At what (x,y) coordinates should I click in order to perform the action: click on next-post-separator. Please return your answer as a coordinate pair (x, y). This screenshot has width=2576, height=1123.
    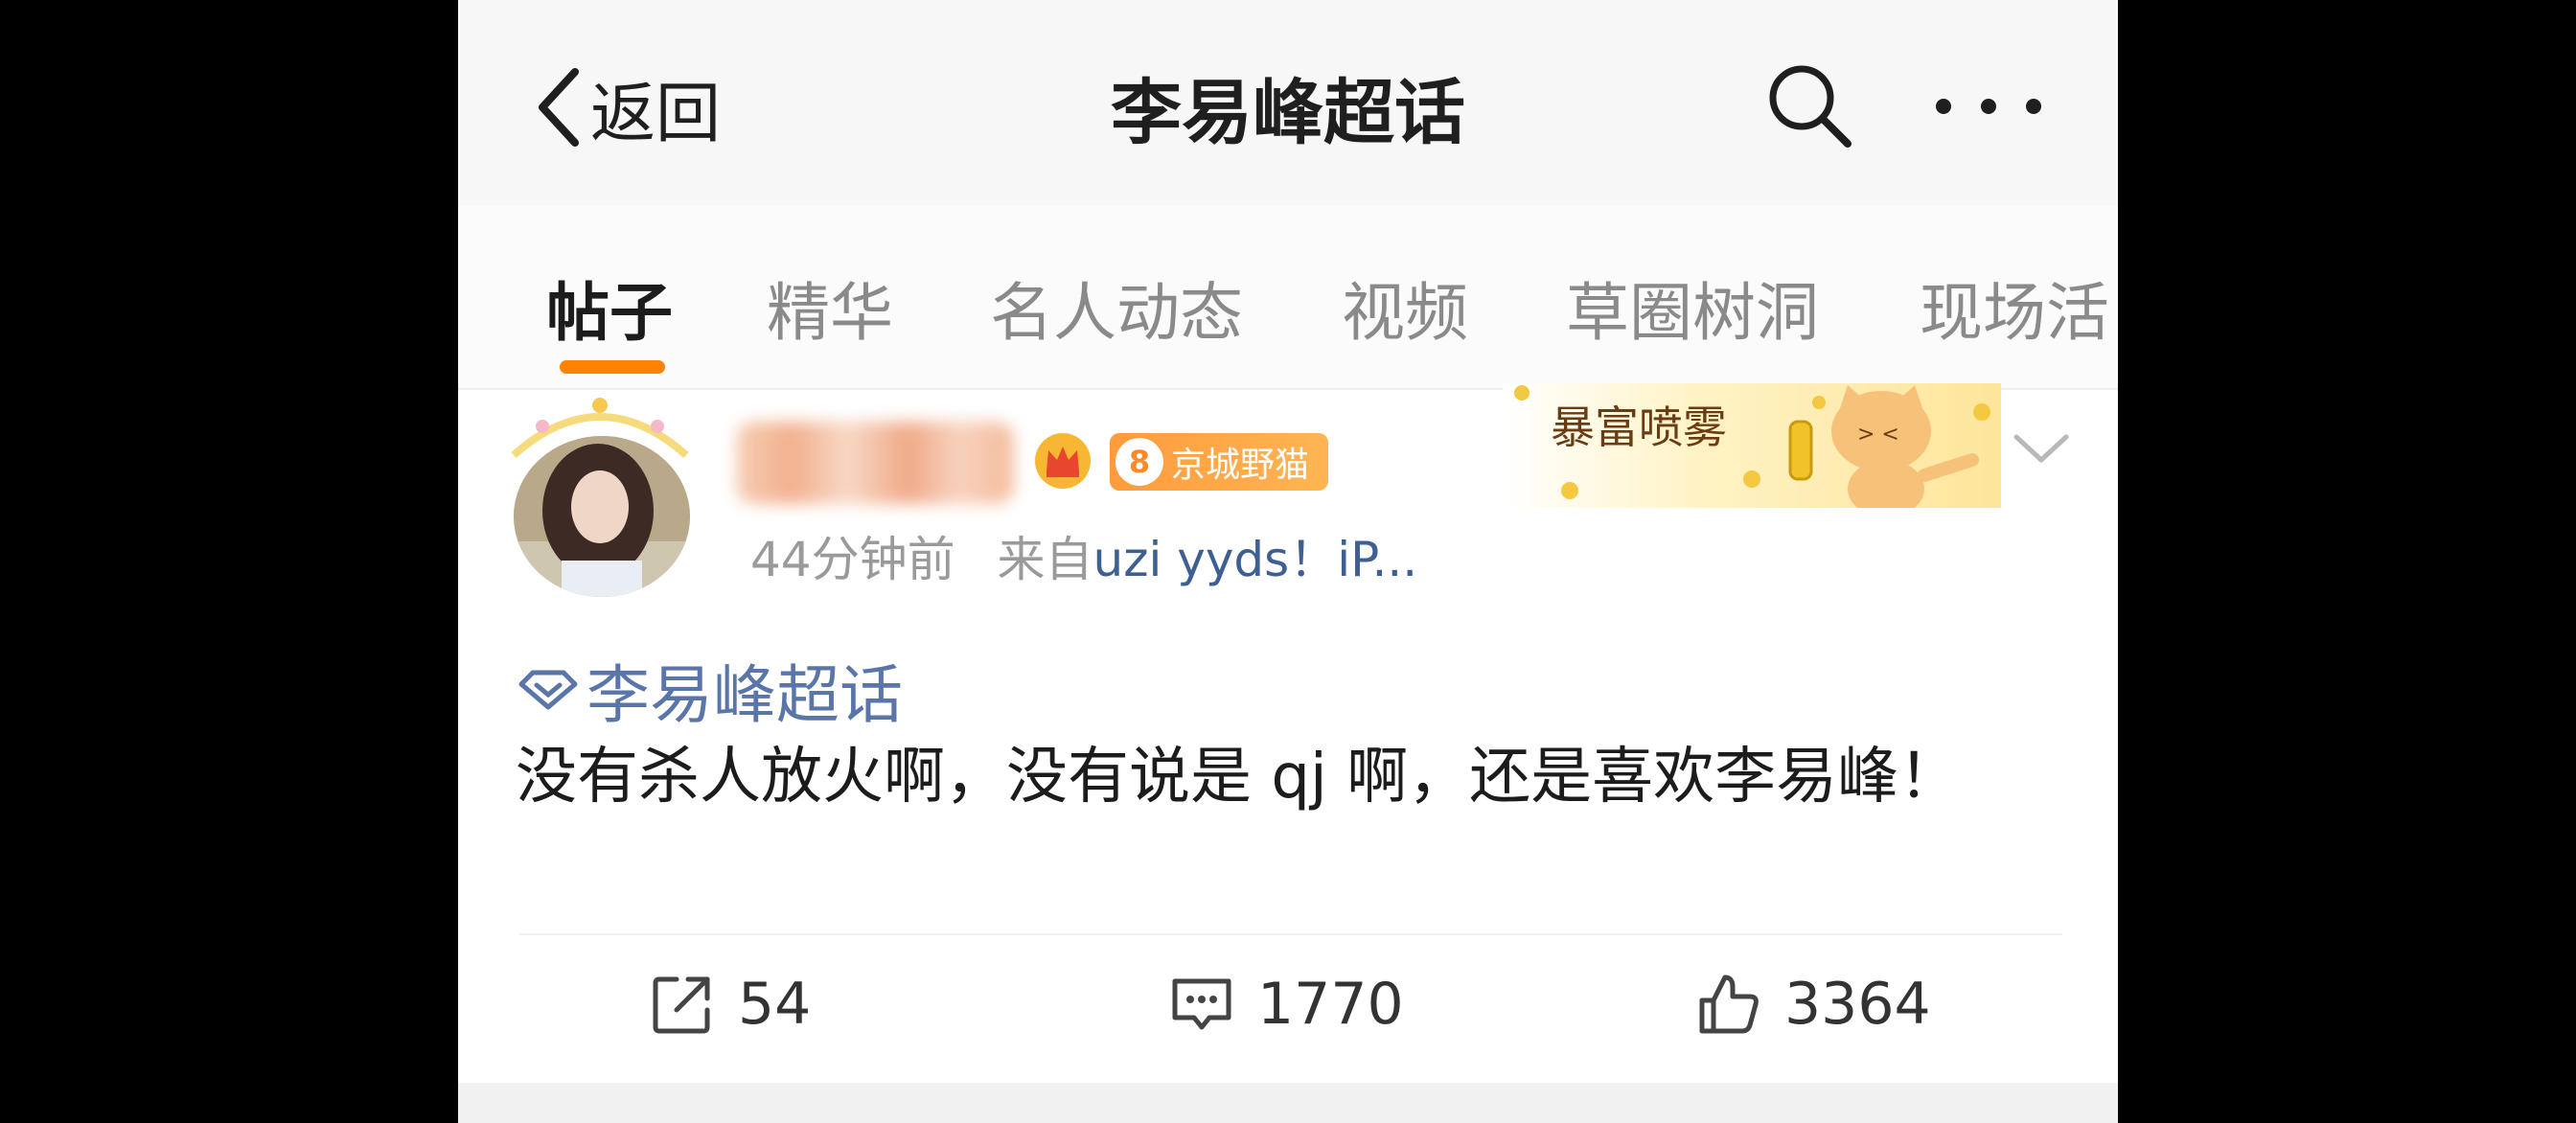
    Looking at the image, I should click on (1288, 1103).